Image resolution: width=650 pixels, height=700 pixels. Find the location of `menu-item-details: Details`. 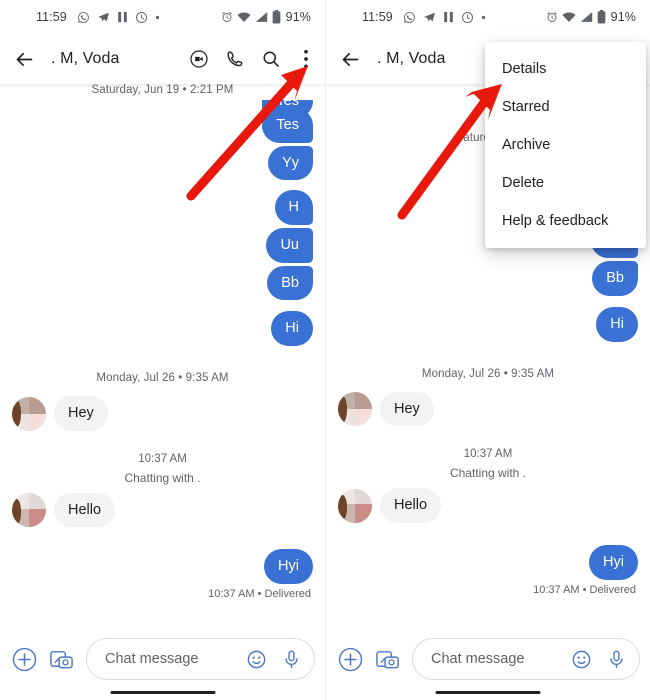

menu-item-details: Details is located at coordinates (565, 69).